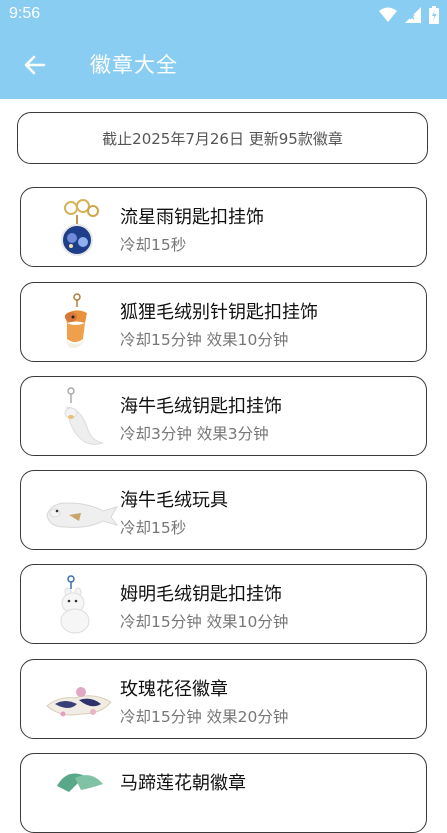  I want to click on fox-plush-icon, so click(76, 320).